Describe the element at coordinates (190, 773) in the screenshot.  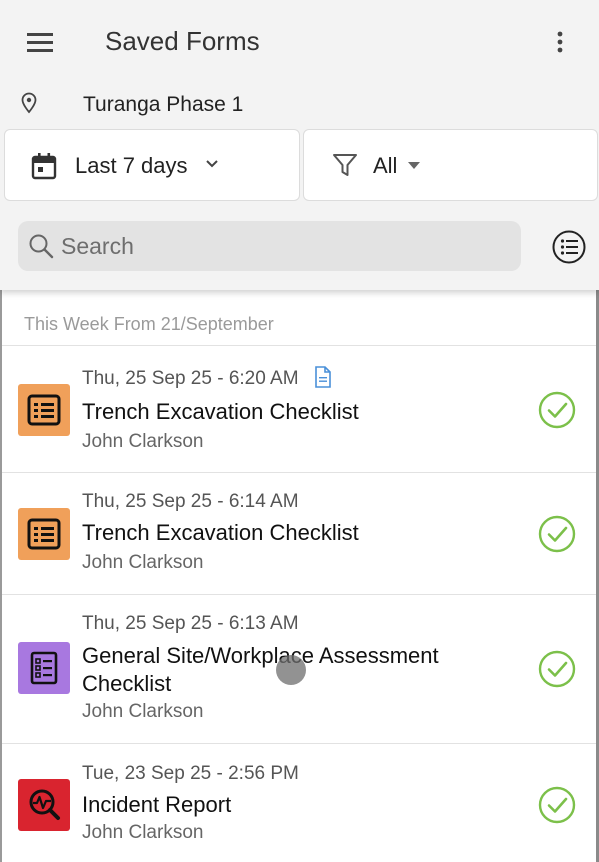
I see `form-date: Tue, 23 Sep 25 - 2:56 PM` at that location.